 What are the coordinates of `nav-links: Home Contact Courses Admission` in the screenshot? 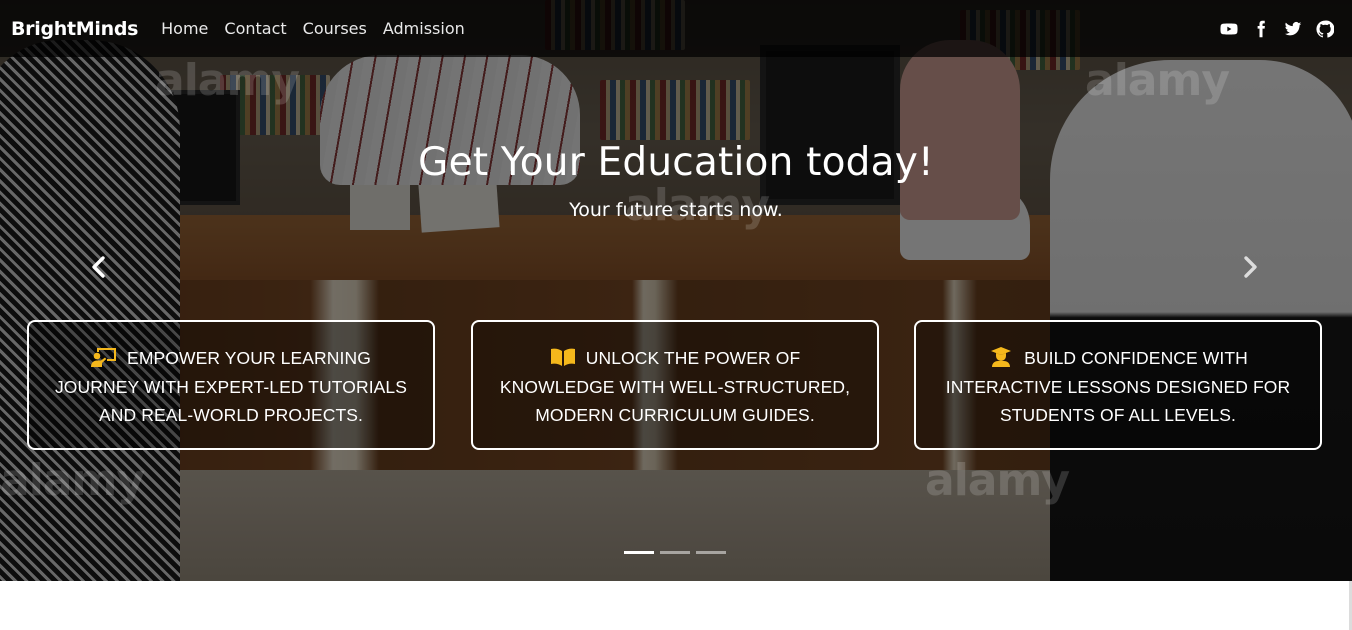 It's located at (313, 28).